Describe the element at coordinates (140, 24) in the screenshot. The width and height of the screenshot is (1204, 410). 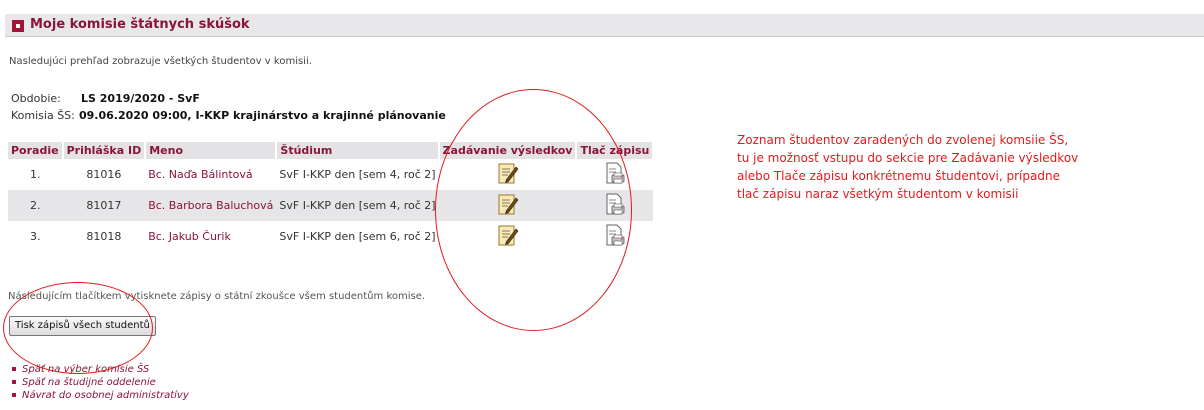
I see `page-title: Moje komisie štátnych skúšok` at that location.